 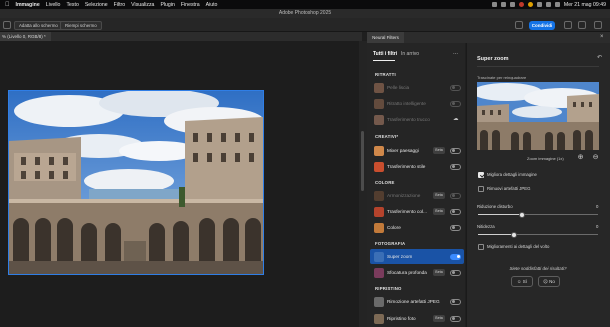 I want to click on filter-row: Trasferimento stile, so click(x=417, y=166).